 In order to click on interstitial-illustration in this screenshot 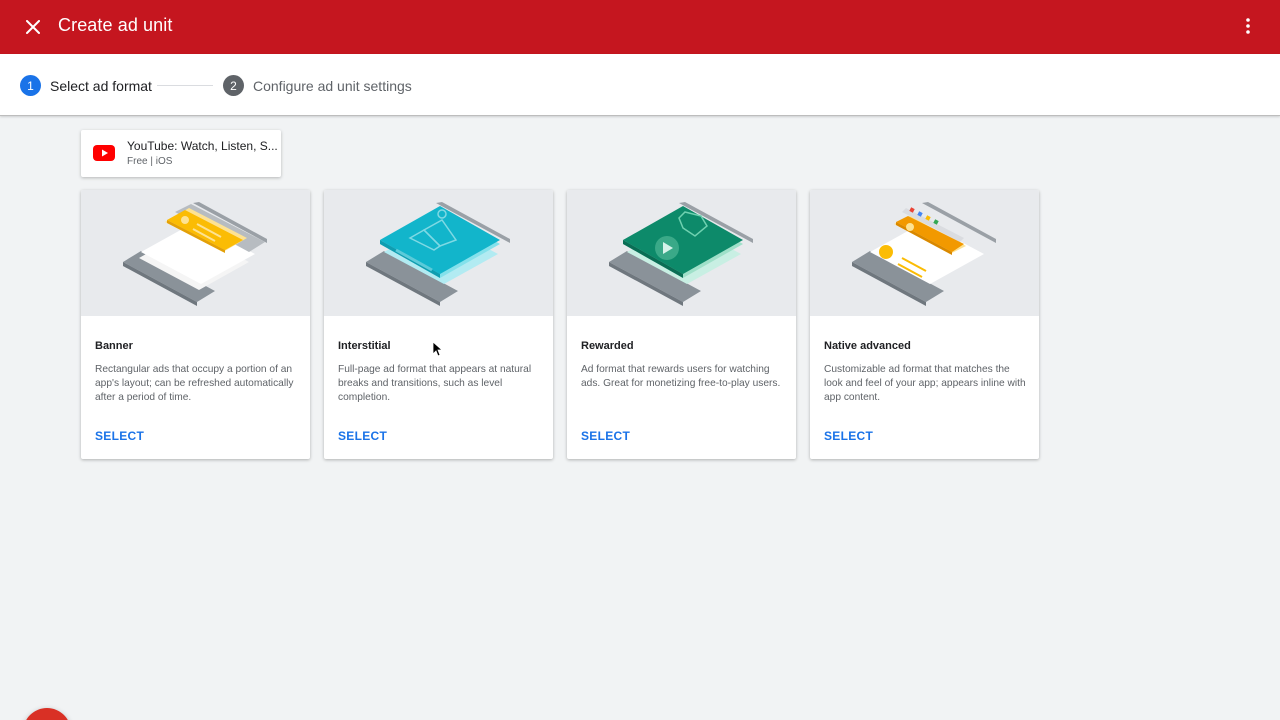, I will do `click(438, 253)`.